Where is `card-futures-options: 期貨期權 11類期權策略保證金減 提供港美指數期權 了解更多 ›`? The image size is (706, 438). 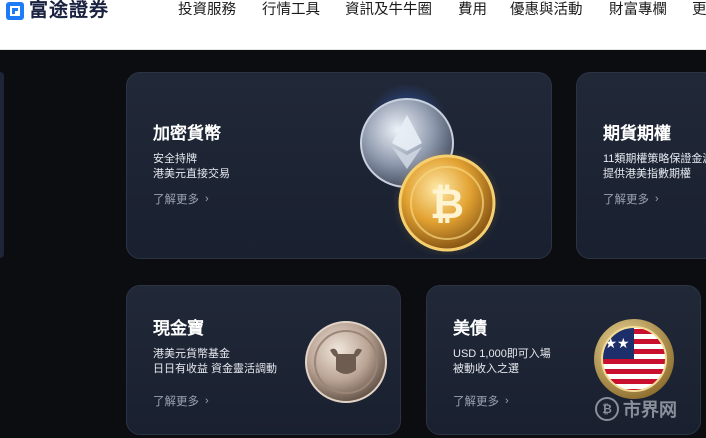 card-futures-options: 期貨期權 11類期權策略保證金減 提供港美指數期權 了解更多 › is located at coordinates (641, 165).